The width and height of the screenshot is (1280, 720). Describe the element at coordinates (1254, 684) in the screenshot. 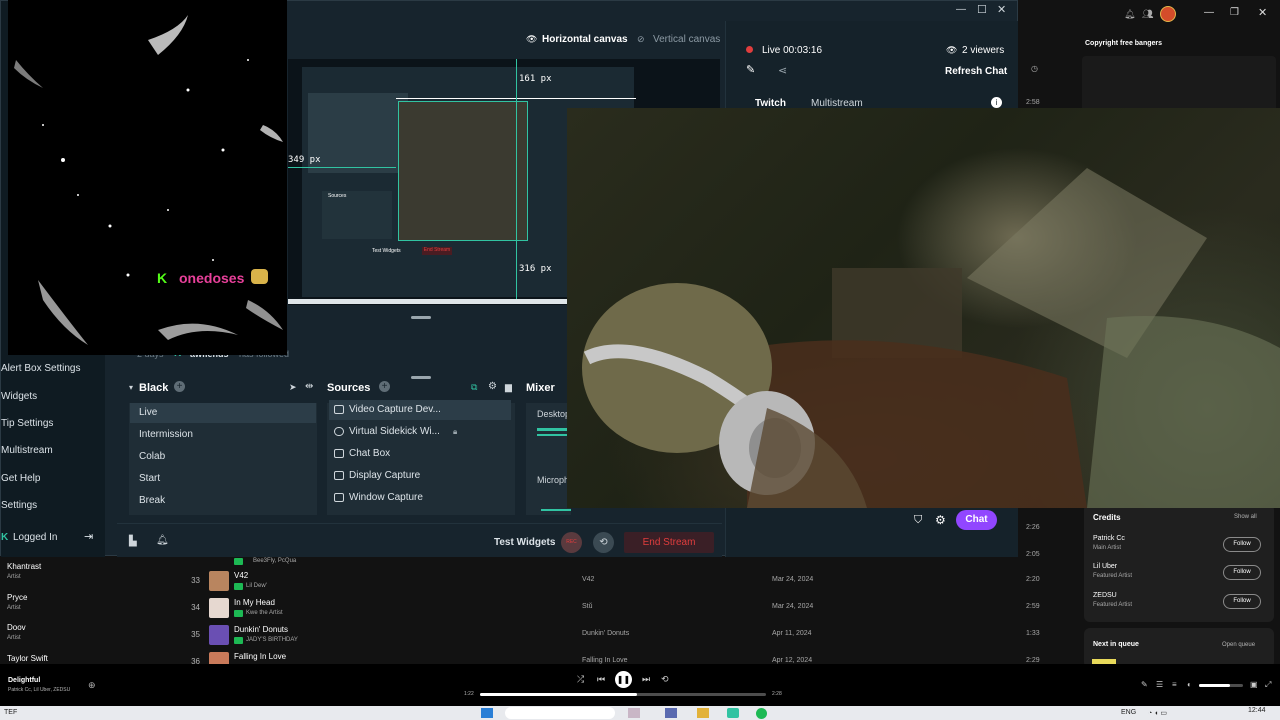

I see `mini-player-icon: ▣` at that location.